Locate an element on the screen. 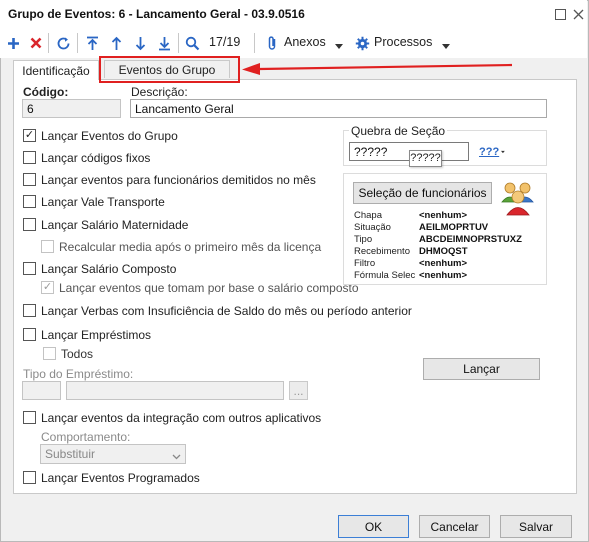 The height and width of the screenshot is (542, 589). tipo-key: Tipo is located at coordinates (363, 239).